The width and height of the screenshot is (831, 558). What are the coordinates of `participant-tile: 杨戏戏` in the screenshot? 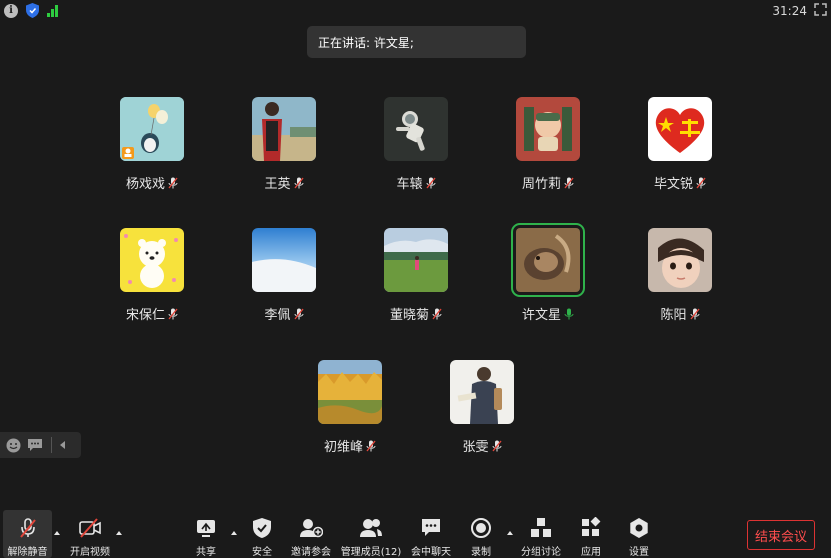 It's located at (152, 144).